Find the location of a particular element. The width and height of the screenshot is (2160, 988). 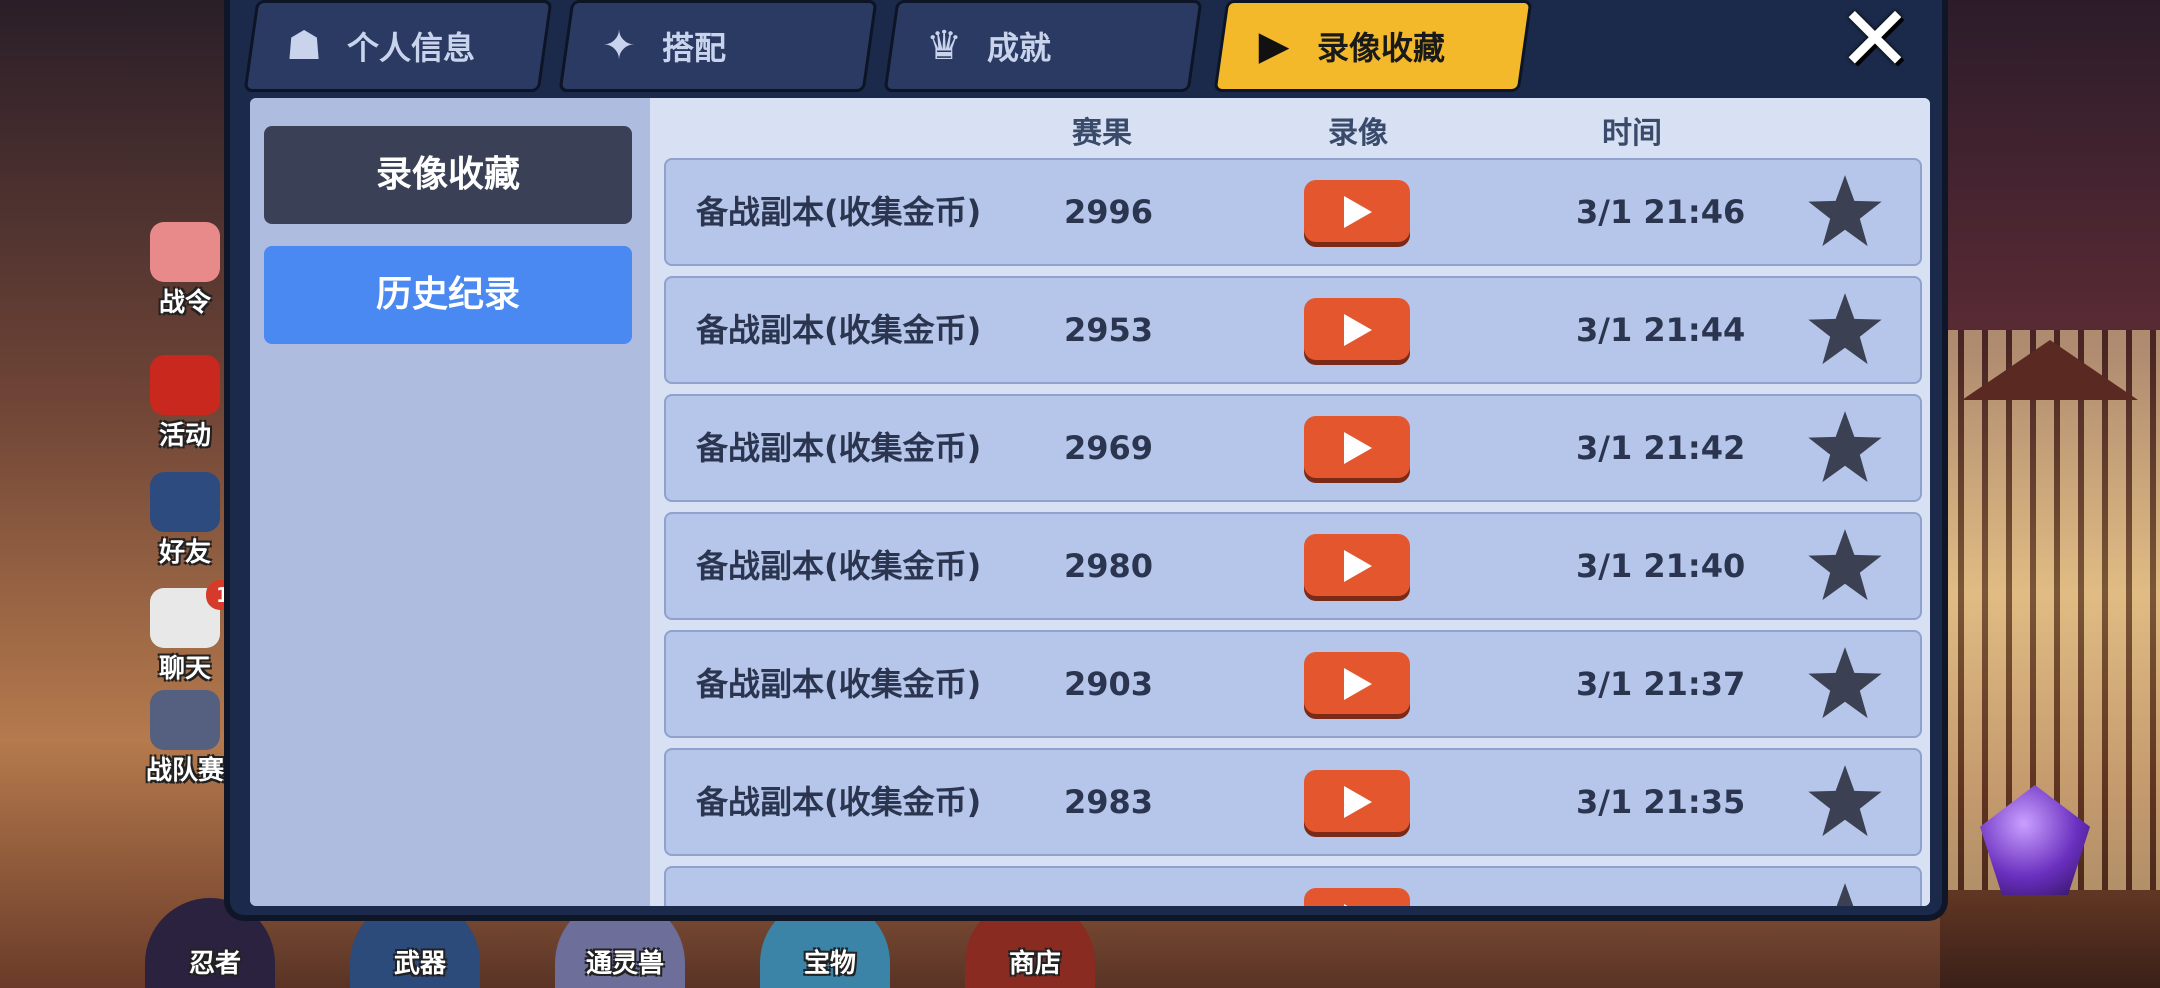

side-item-chat: 1 聊天 is located at coordinates (185, 632).